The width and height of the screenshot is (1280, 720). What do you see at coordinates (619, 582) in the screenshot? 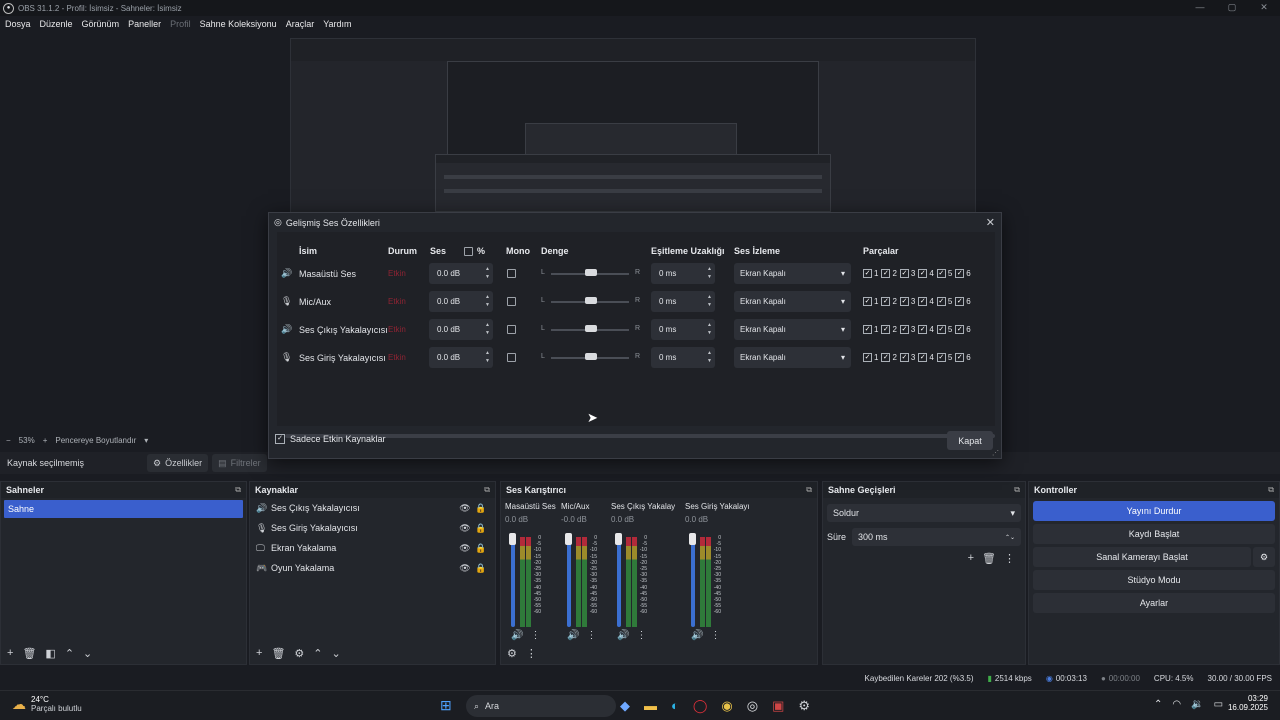
I see `volume-fader` at bounding box center [619, 582].